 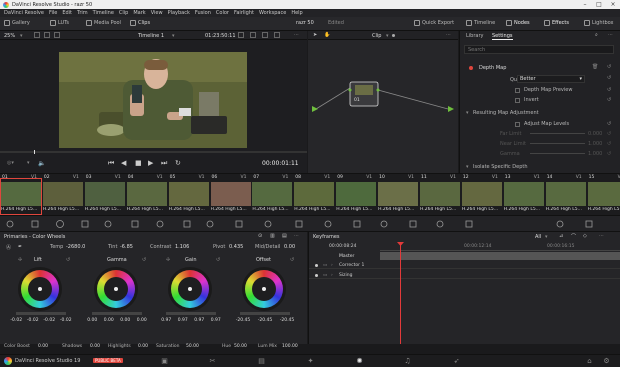 What do you see at coordinates (595, 154) in the screenshot?
I see `gamma-limit-value: 1.000` at bounding box center [595, 154].